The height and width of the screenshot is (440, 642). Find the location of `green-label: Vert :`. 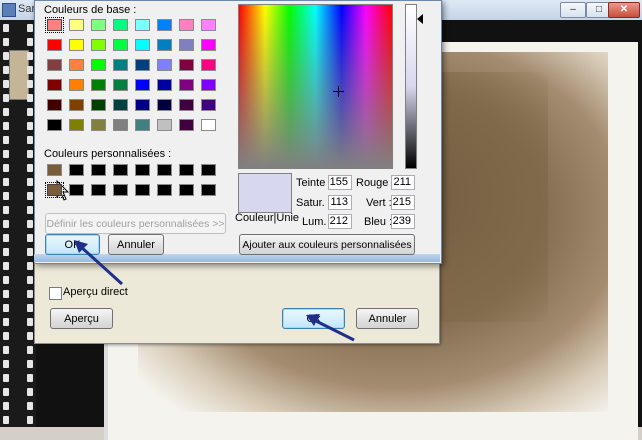

green-label: Vert : is located at coordinates (379, 203).